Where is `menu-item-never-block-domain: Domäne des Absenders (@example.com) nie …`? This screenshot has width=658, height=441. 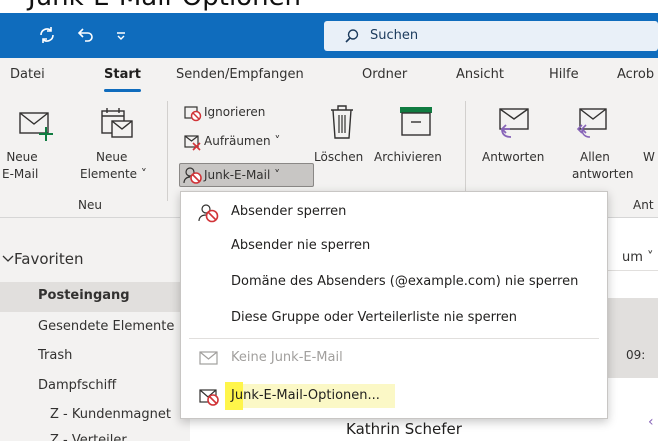
menu-item-never-block-domain: Domäne des Absenders (@example.com) nie … is located at coordinates (394, 282).